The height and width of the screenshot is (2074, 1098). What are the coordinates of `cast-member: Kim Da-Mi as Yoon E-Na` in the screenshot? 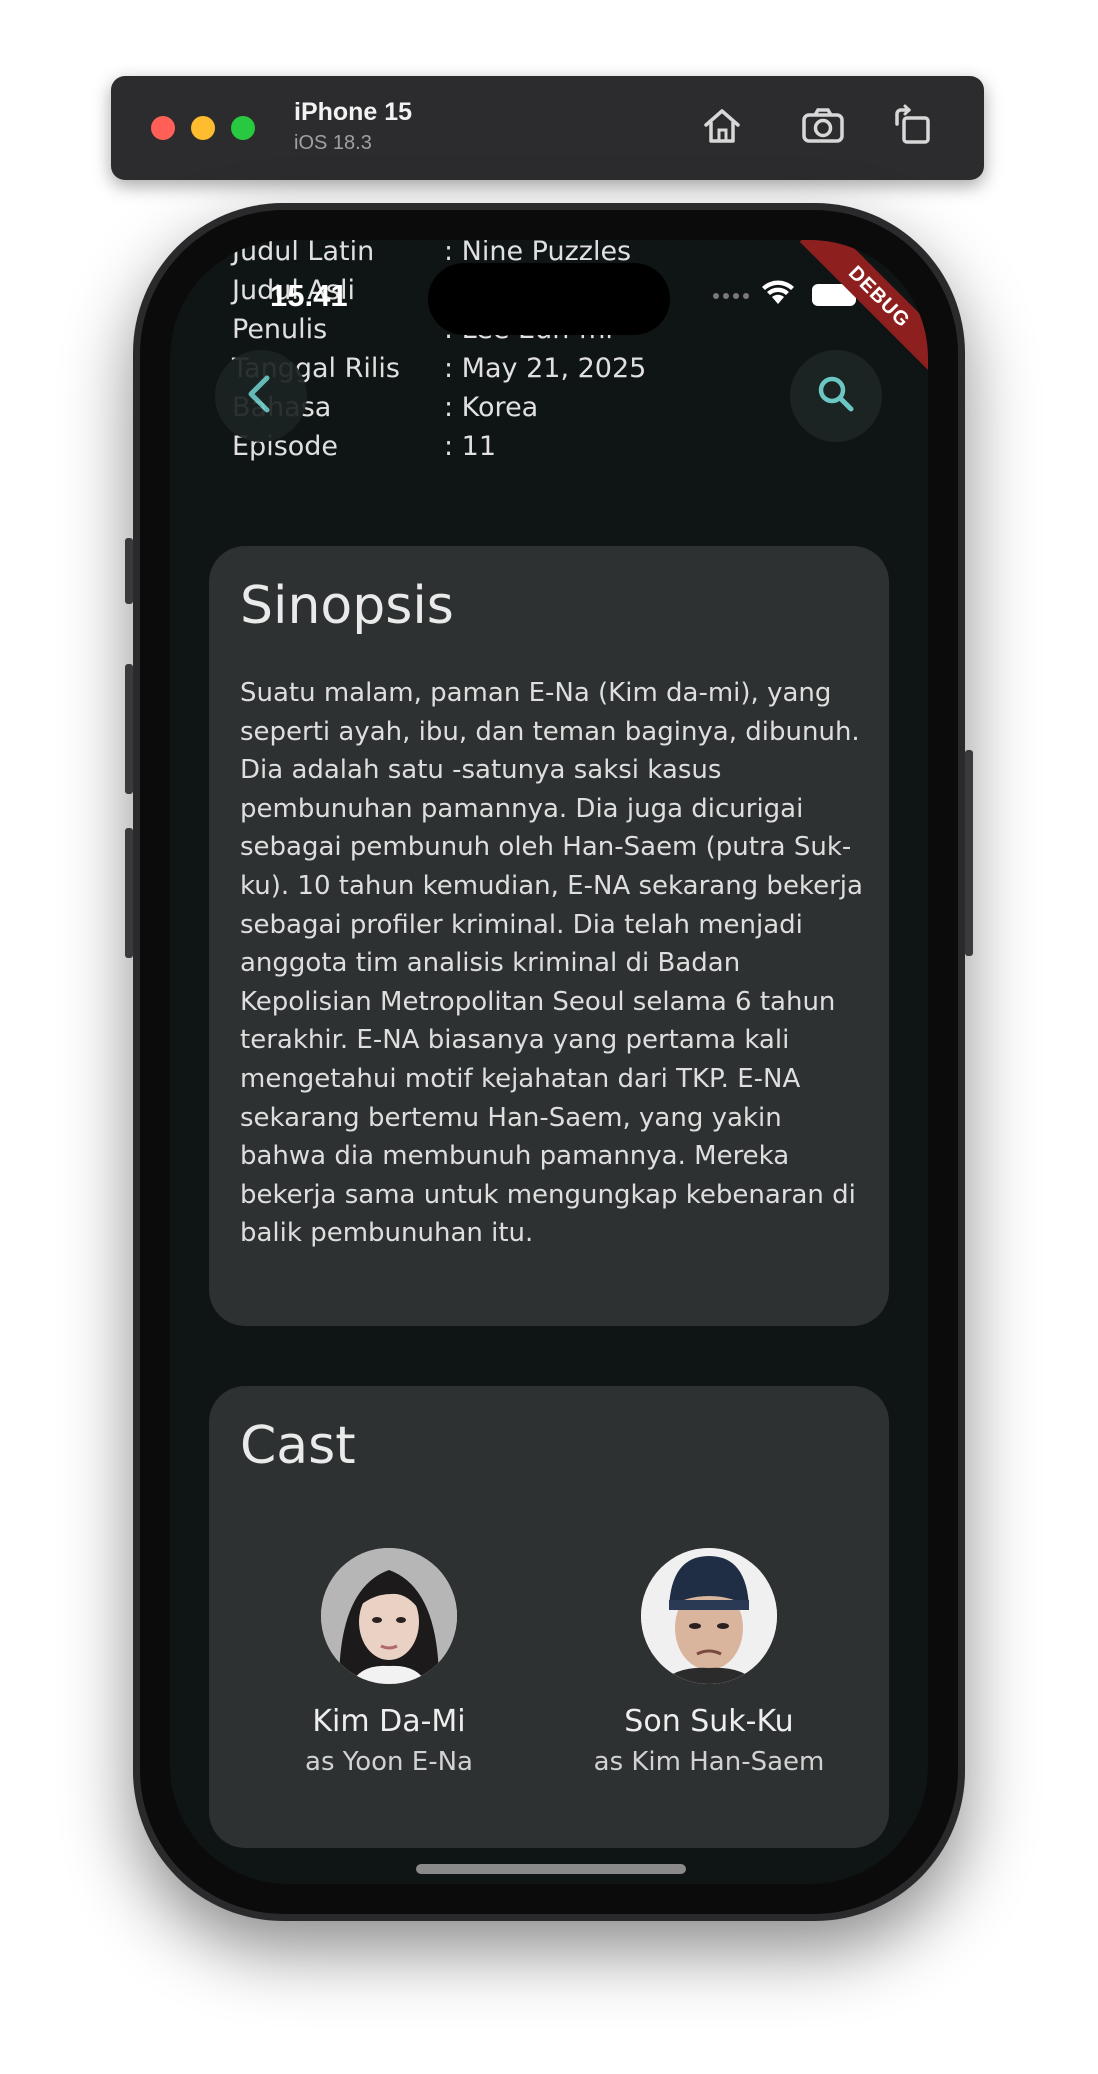 It's located at (389, 1662).